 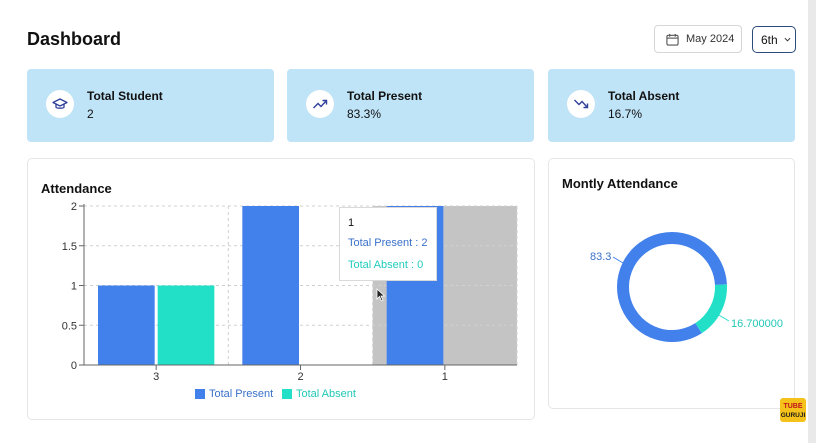 I want to click on monthly-attendance-donut: 83.3 16.700000, so click(x=686, y=287).